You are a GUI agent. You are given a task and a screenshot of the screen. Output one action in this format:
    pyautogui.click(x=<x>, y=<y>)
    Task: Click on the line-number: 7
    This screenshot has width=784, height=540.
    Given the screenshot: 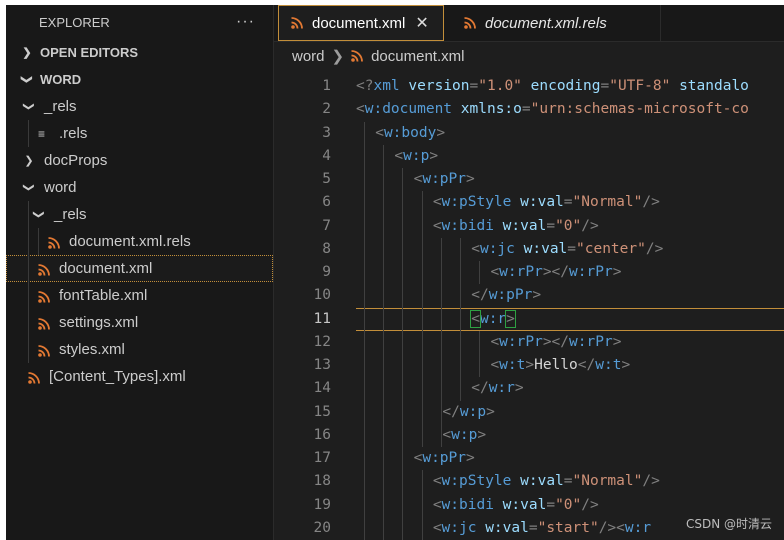 What is the action you would take?
    pyautogui.click(x=326, y=225)
    